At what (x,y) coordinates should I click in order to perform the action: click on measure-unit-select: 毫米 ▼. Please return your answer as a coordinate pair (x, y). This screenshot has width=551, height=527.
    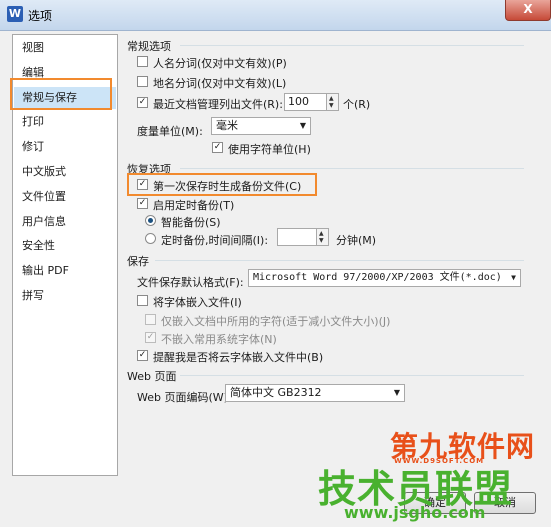
    Looking at the image, I should click on (261, 126).